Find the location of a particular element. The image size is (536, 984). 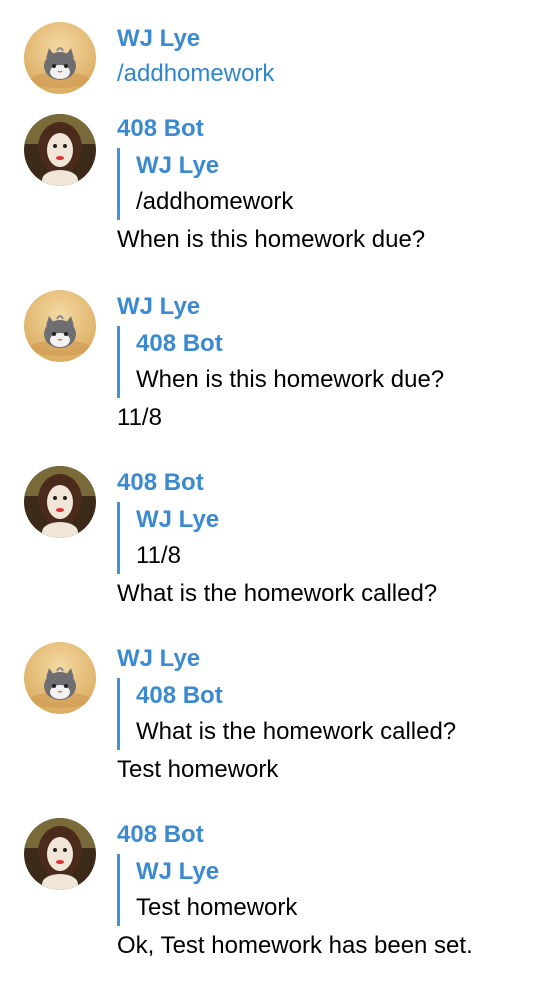

message-text: Ok, Test homework has been set. is located at coordinates (295, 945).